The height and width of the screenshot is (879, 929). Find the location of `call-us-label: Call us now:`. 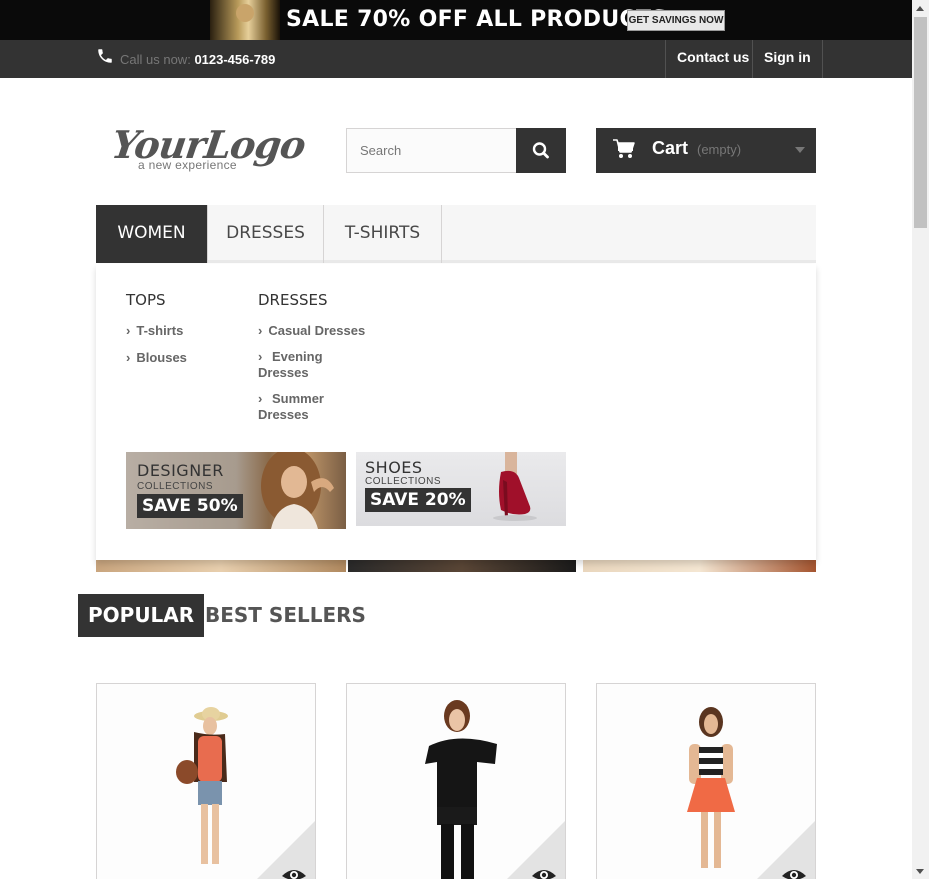

call-us-label: Call us now: is located at coordinates (155, 59).